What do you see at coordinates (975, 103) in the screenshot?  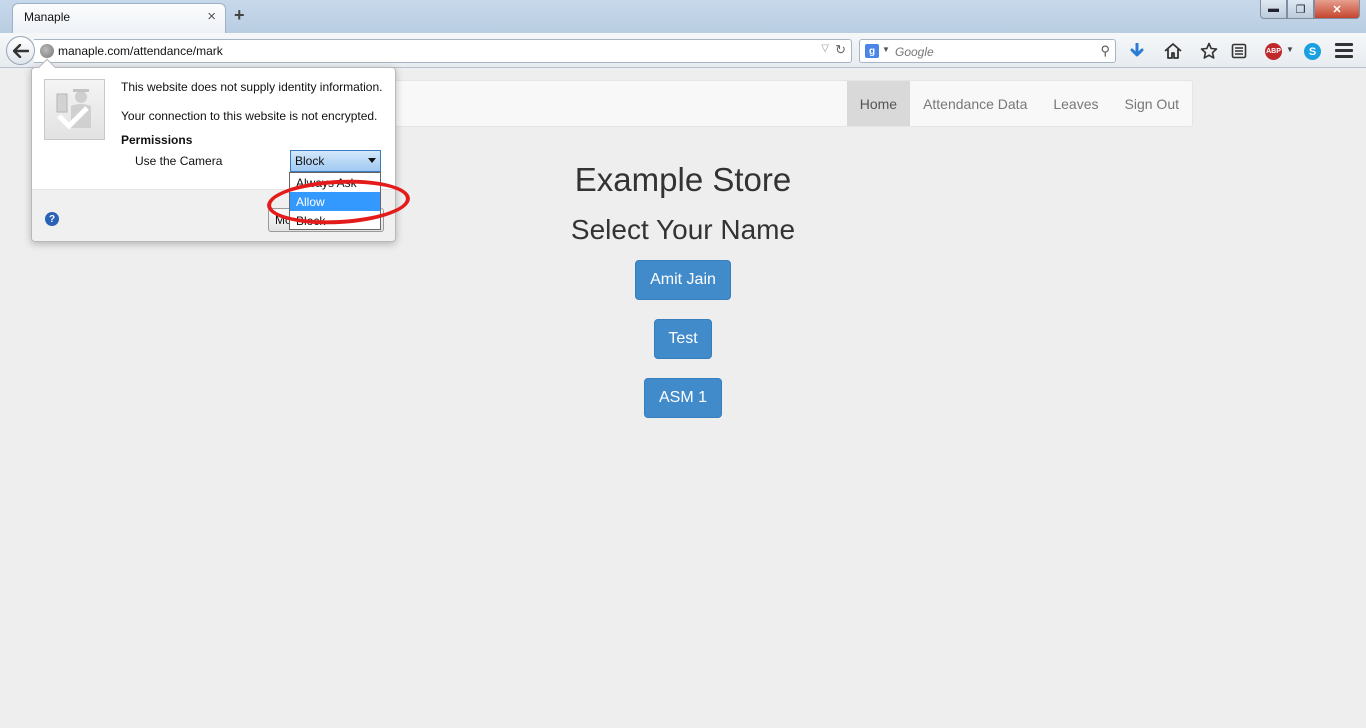 I see `nav-attendance-data: Attendance Data` at bounding box center [975, 103].